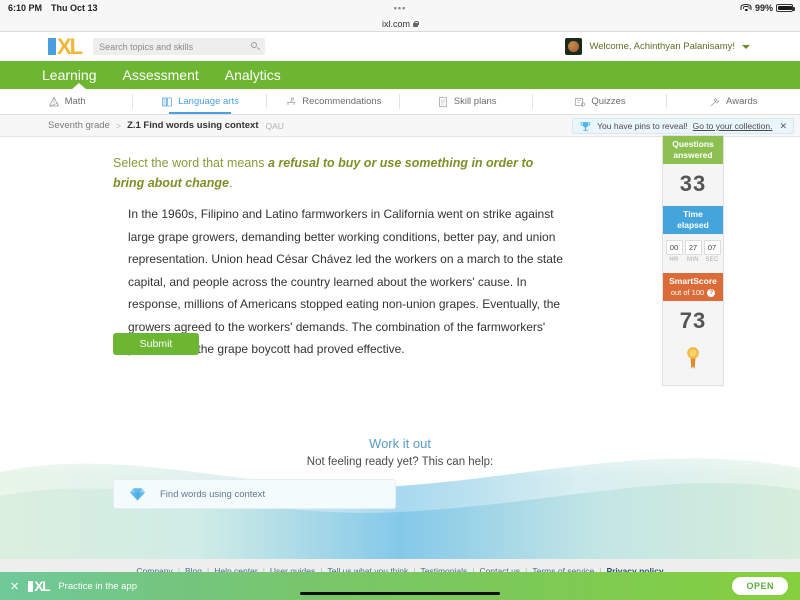 This screenshot has height=600, width=800. What do you see at coordinates (208, 101) in the screenshot?
I see `tab-language-arts-label: Language arts` at bounding box center [208, 101].